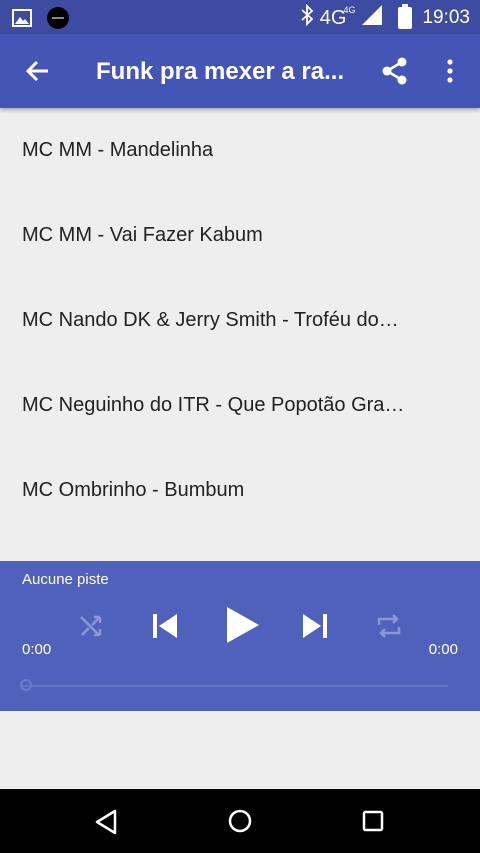 The image size is (480, 853). Describe the element at coordinates (315, 626) in the screenshot. I see `skip-next-icon` at that location.